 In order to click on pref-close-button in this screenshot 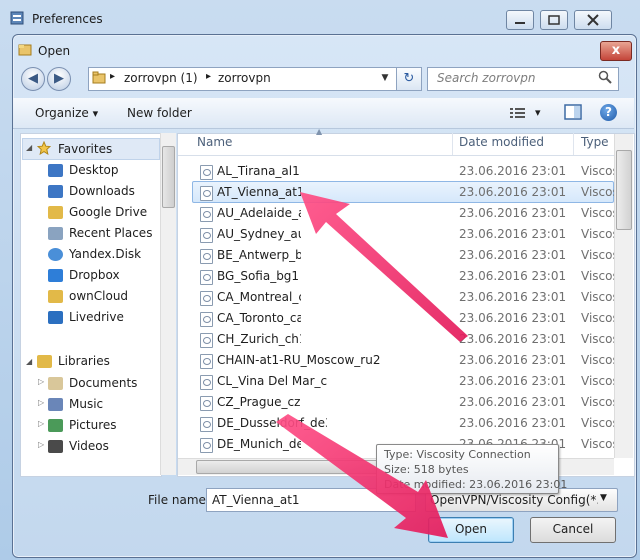, I will do `click(593, 20)`.